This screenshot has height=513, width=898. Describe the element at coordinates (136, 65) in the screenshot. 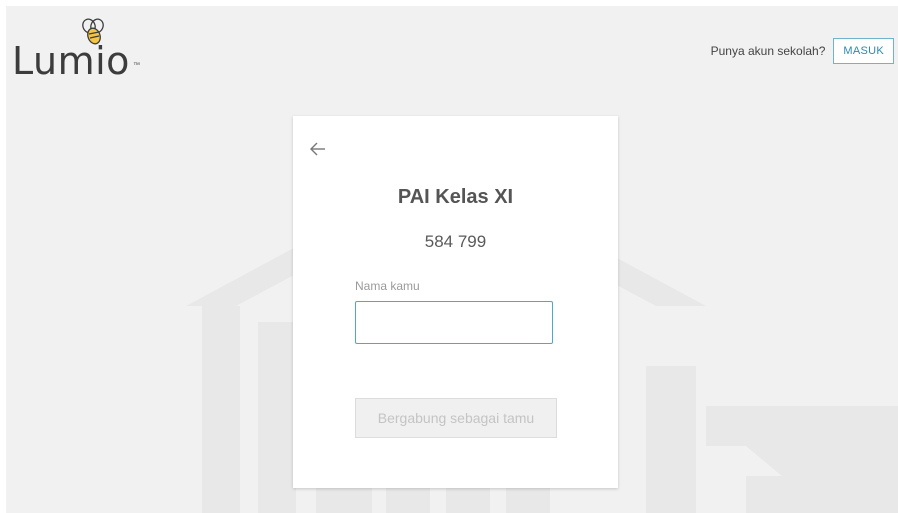

I see `trademark-mark: ™` at that location.